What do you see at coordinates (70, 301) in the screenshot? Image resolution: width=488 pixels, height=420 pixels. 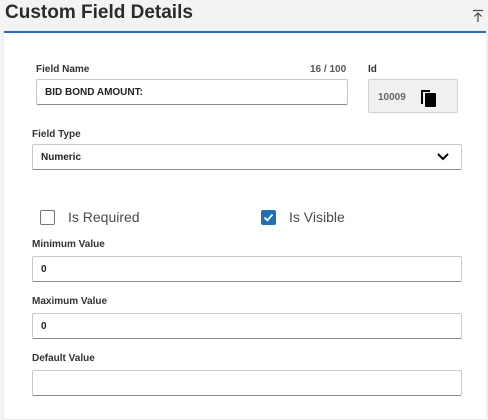 I see `maximum-value-label: Maximum Value` at bounding box center [70, 301].